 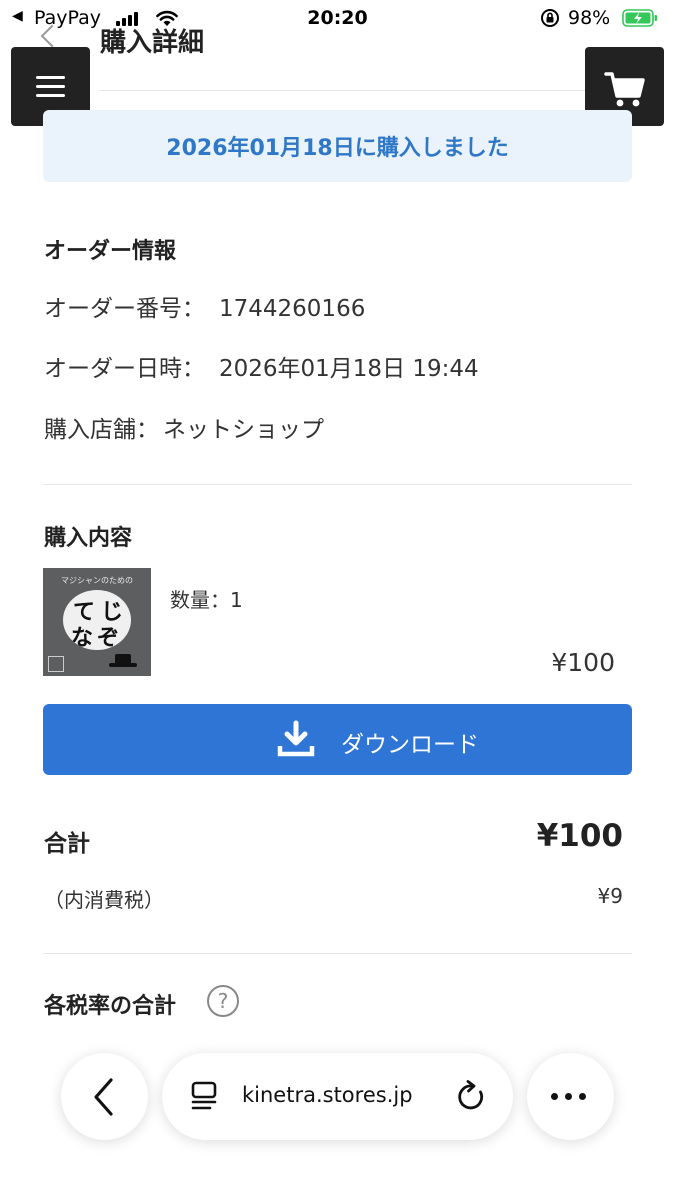 I want to click on page-title: 購入詳細, so click(x=152, y=43).